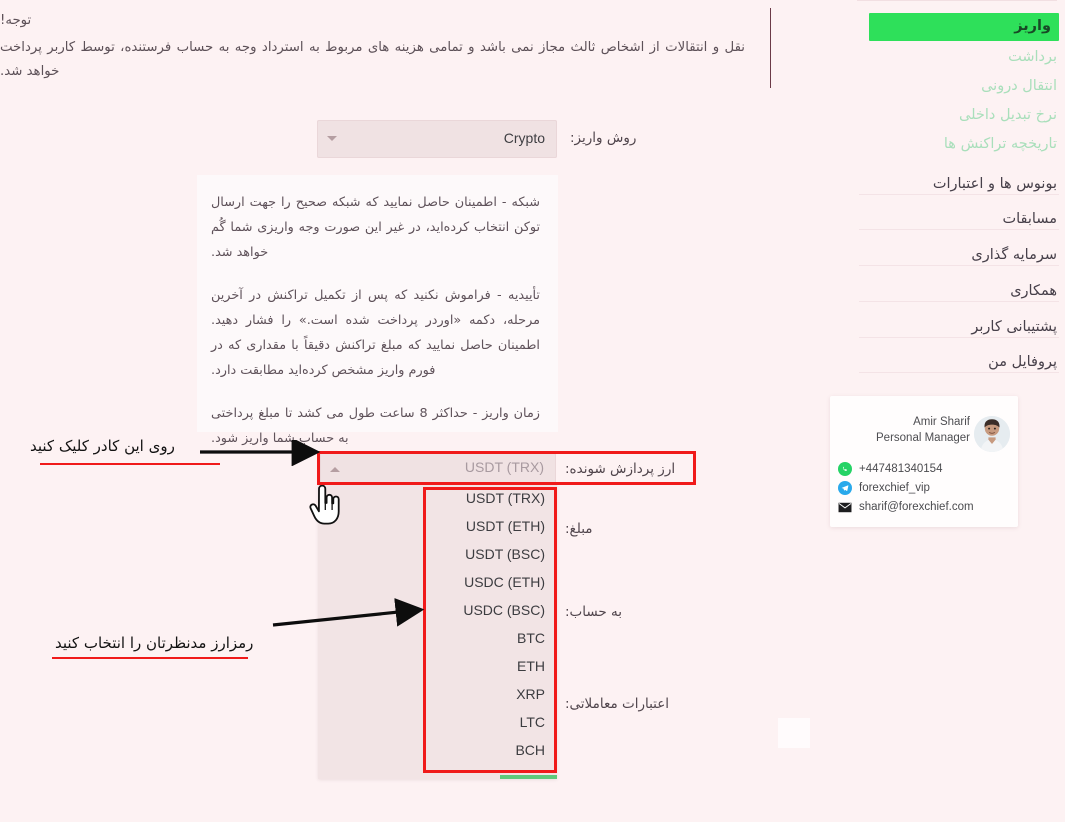 The height and width of the screenshot is (822, 1065). What do you see at coordinates (102, 446) in the screenshot?
I see `click-this-box-callout: روی این کادر کلیک کنید` at bounding box center [102, 446].